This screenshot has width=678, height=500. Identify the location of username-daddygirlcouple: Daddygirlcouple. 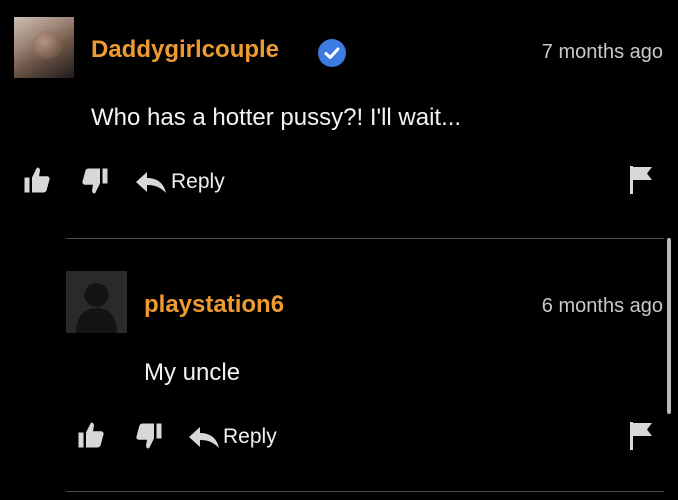
(185, 50).